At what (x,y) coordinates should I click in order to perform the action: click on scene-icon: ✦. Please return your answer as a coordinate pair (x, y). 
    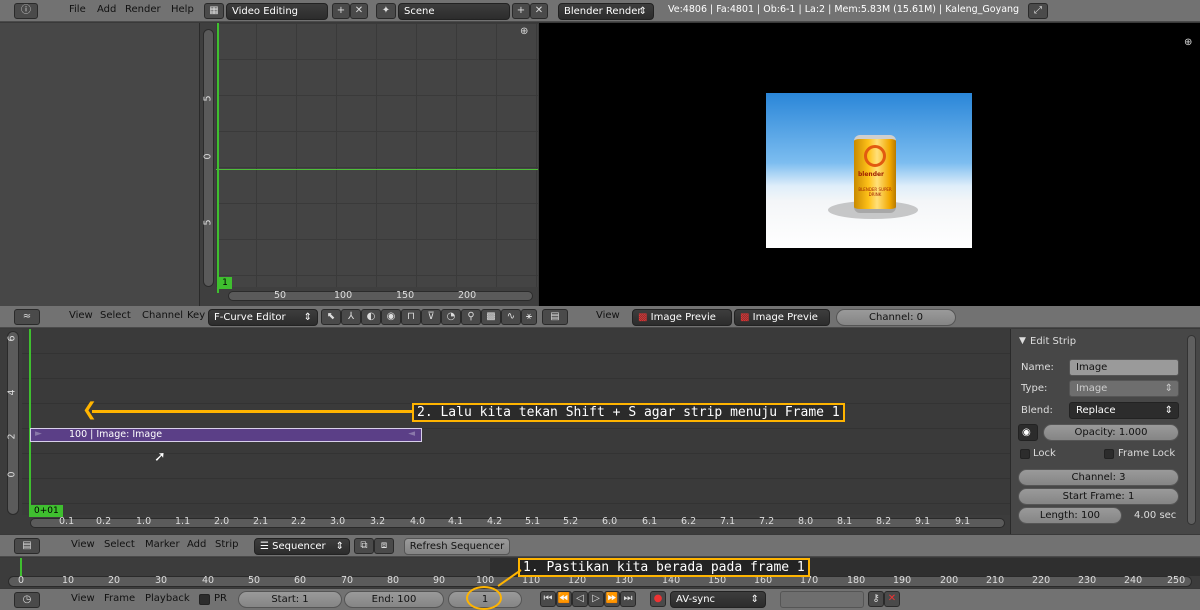
    Looking at the image, I should click on (386, 11).